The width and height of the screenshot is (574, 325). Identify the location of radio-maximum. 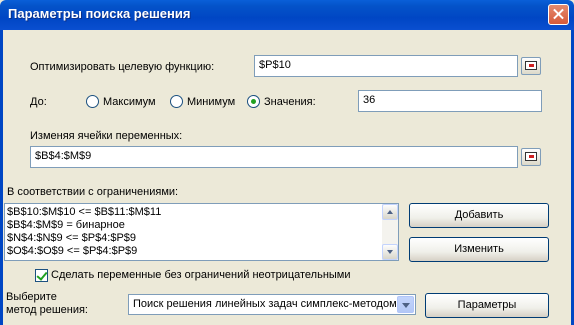
(92, 101).